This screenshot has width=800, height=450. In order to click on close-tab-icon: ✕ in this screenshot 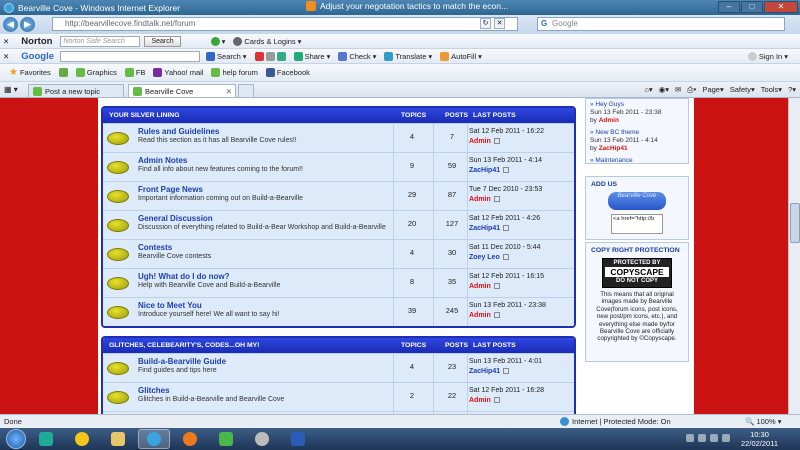, I will do `click(229, 91)`.